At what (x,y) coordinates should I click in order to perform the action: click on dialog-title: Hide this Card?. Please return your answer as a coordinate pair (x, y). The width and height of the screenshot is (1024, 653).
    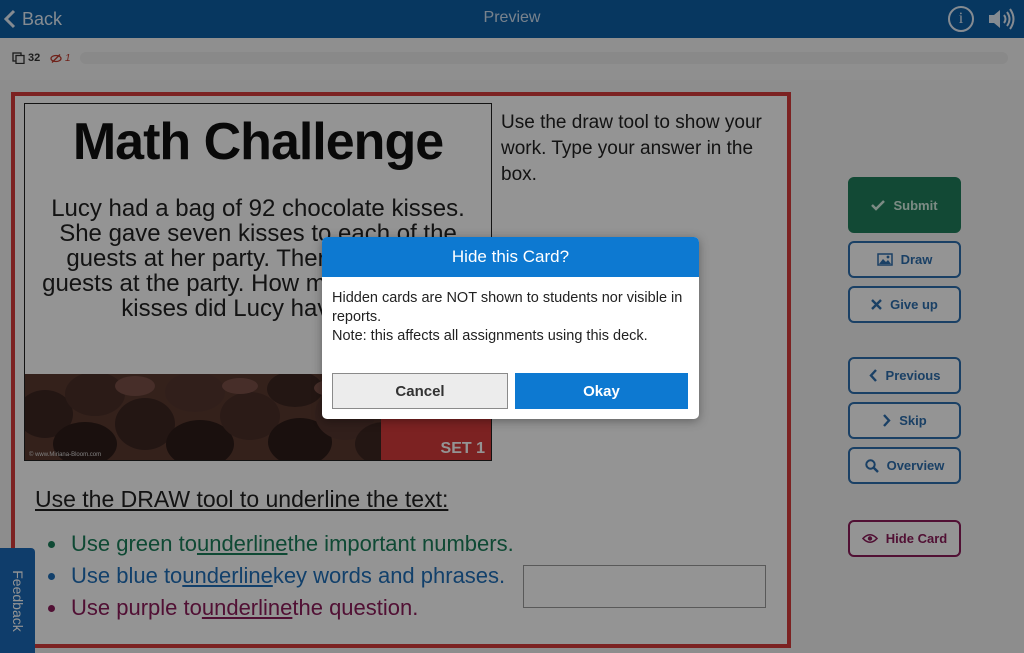
    Looking at the image, I should click on (510, 257).